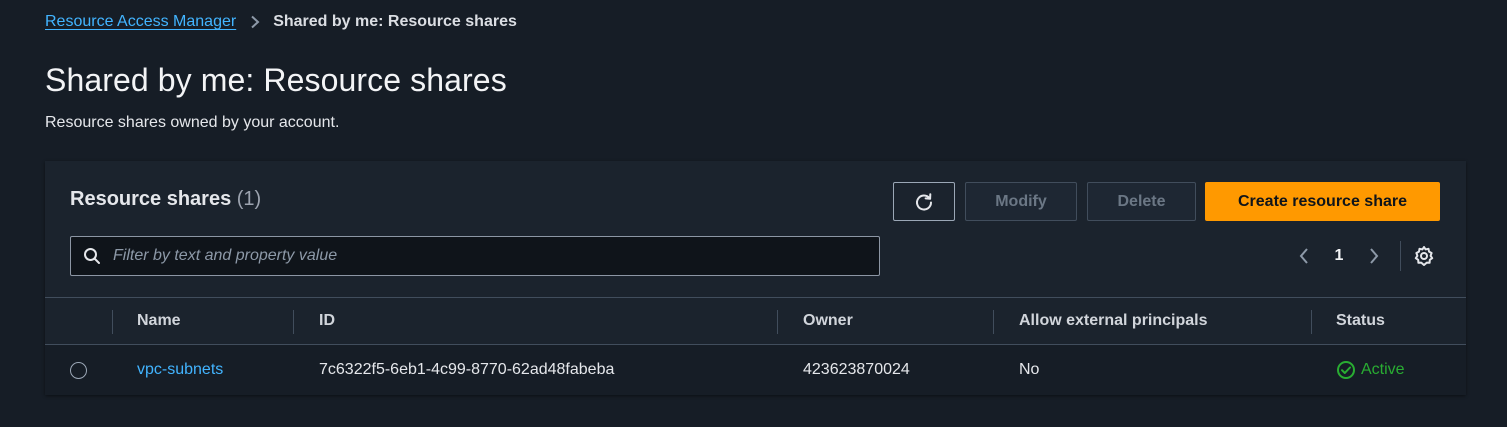 The height and width of the screenshot is (427, 1507). I want to click on search-icon, so click(92, 256).